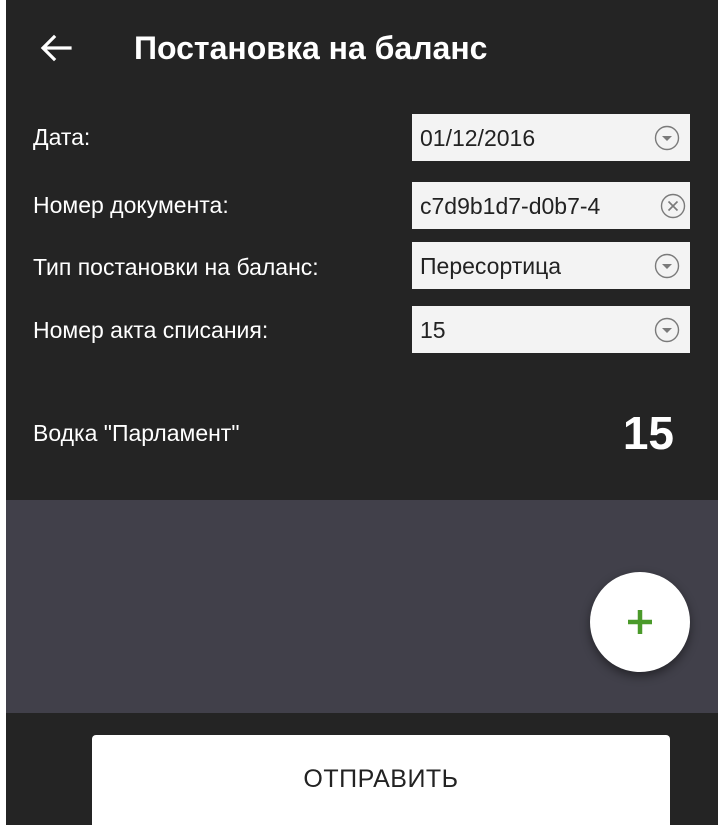 The width and height of the screenshot is (718, 825). What do you see at coordinates (551, 137) in the screenshot?
I see `date-field: 01/12/2016` at bounding box center [551, 137].